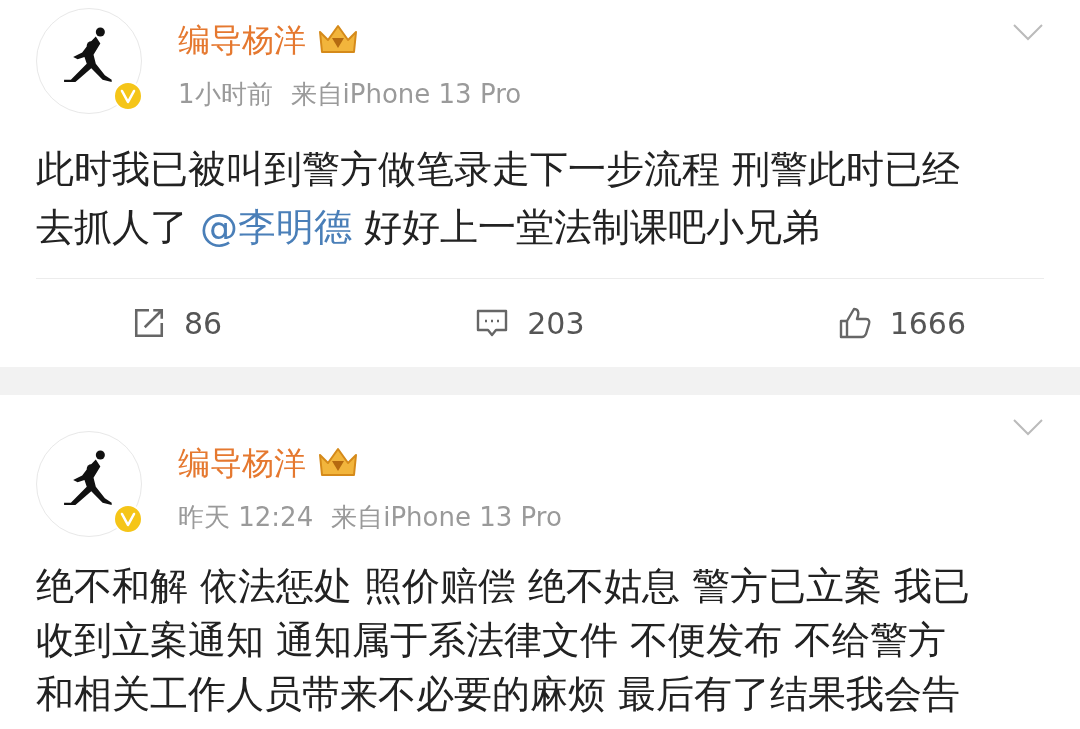 This screenshot has width=1080, height=729. What do you see at coordinates (246, 517) in the screenshot?
I see `post-time: 昨天 12:24` at bounding box center [246, 517].